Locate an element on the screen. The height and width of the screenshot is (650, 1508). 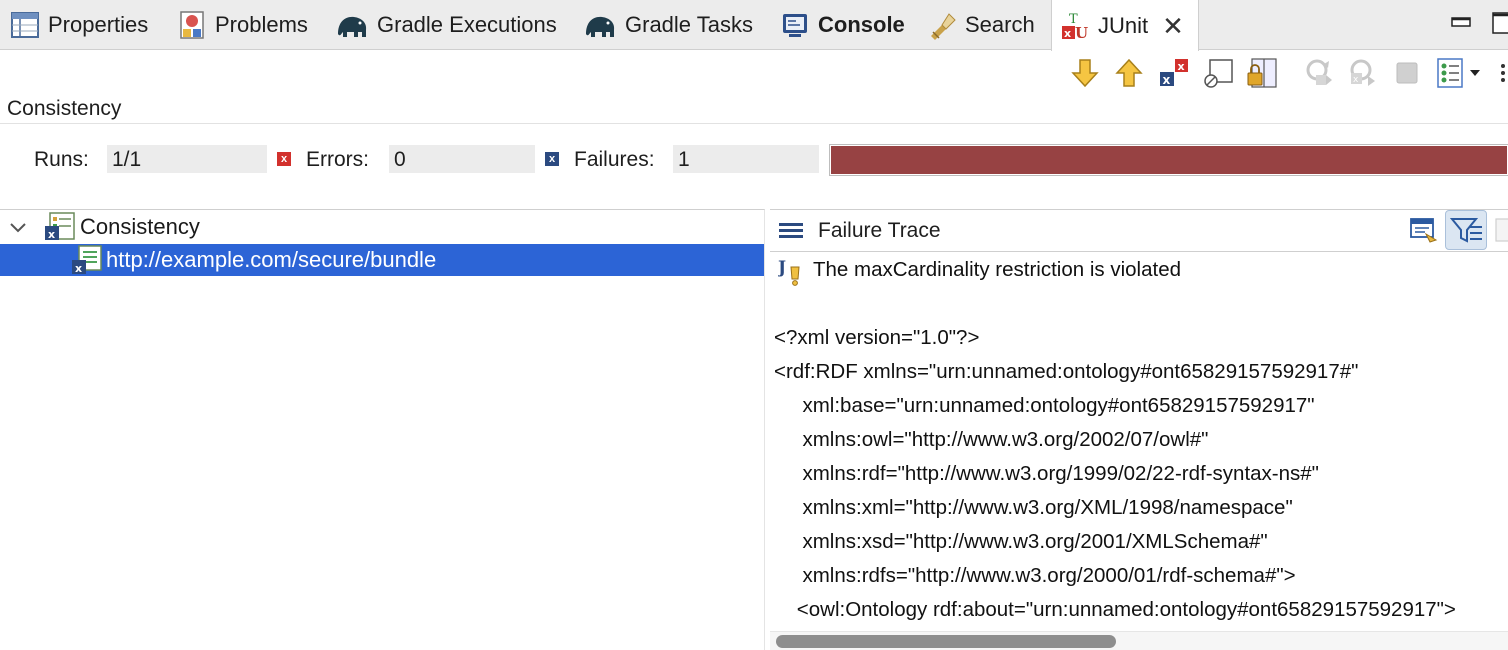
horizontal-scrollbar is located at coordinates (1139, 640).